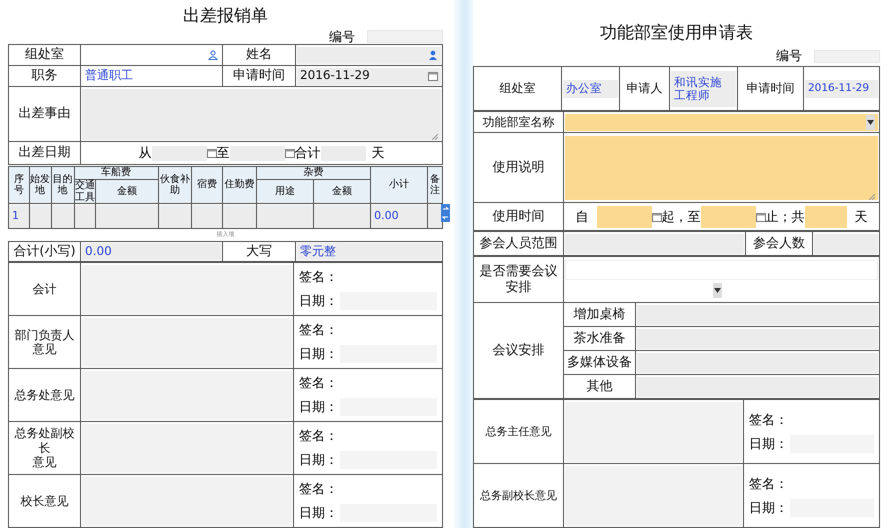 The image size is (896, 528). I want to click on people-icon, so click(213, 55).